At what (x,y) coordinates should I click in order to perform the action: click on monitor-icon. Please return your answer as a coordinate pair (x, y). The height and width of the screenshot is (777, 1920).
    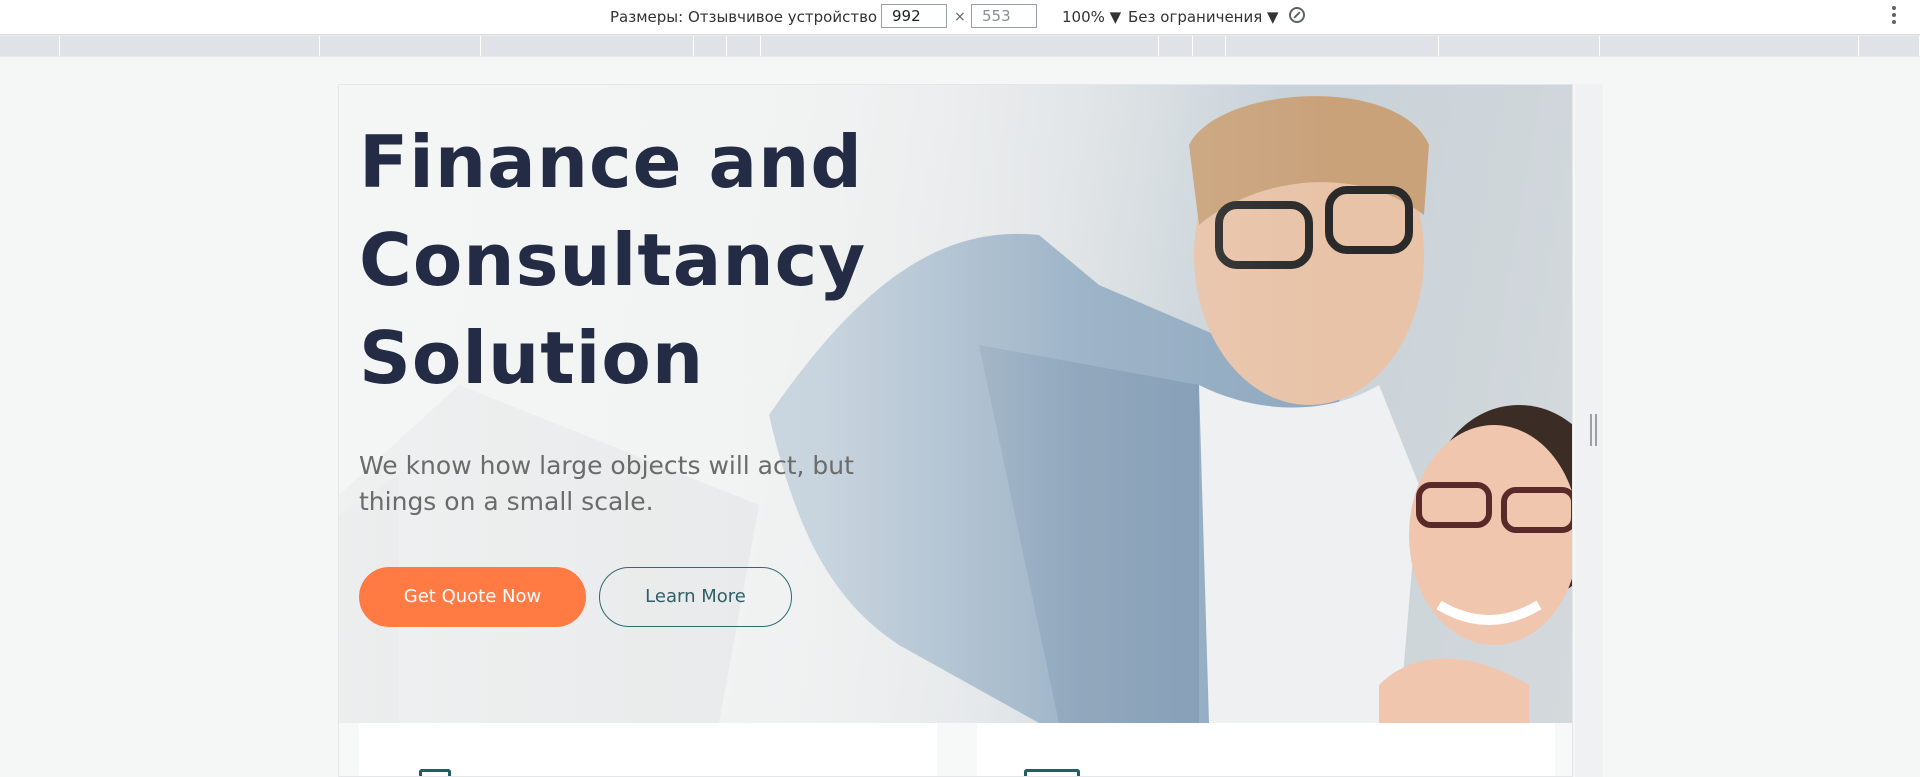
    Looking at the image, I should click on (1052, 772).